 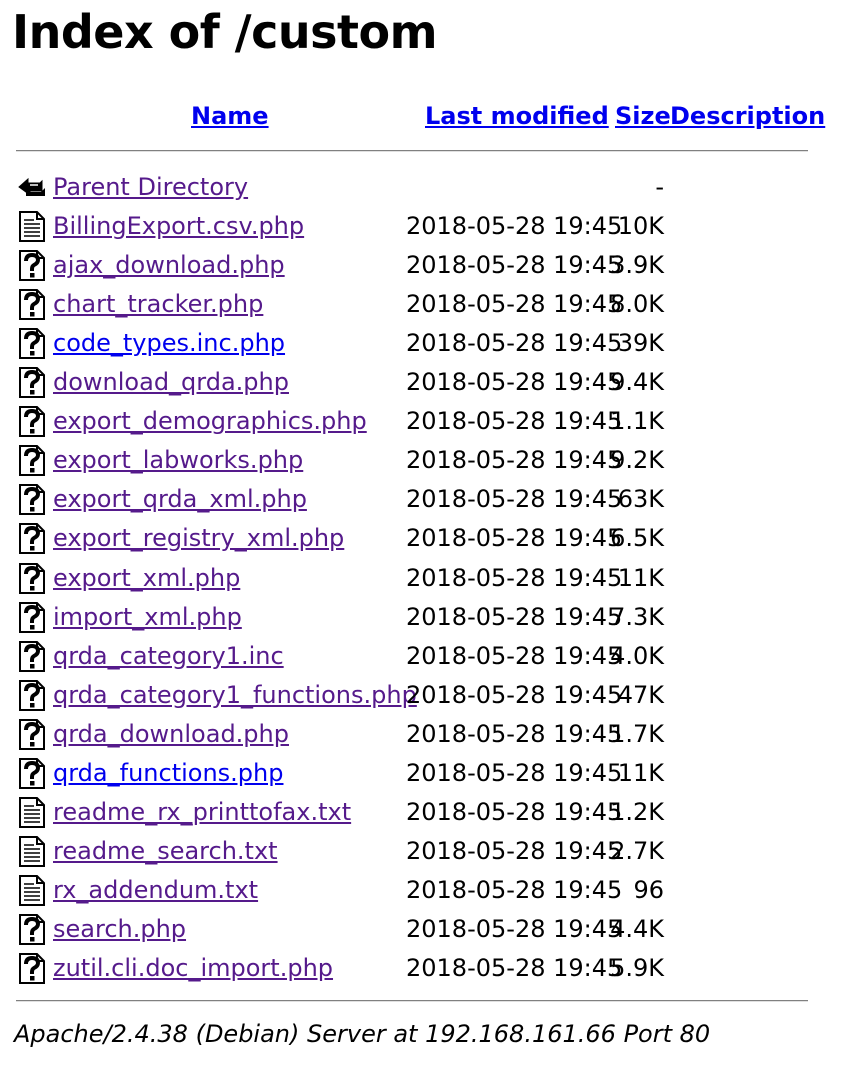 What do you see at coordinates (659, 187) in the screenshot?
I see `file-size: -` at bounding box center [659, 187].